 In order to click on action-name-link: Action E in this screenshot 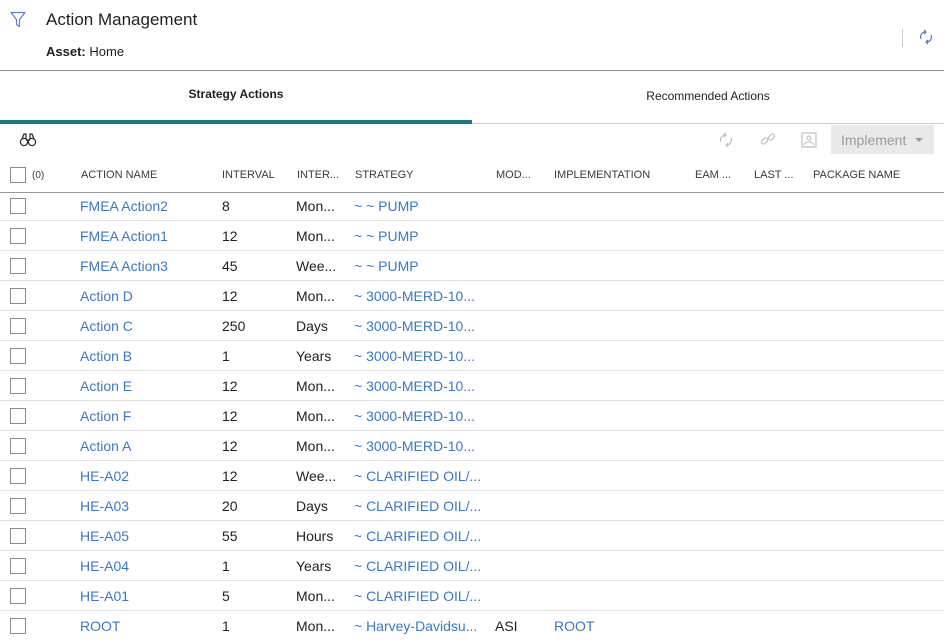, I will do `click(147, 385)`.